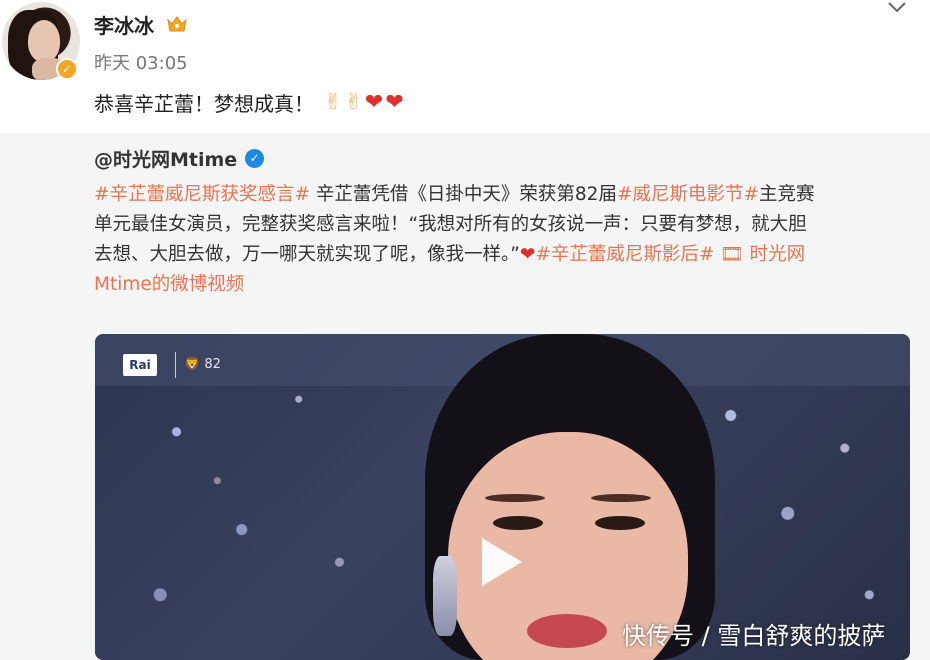  Describe the element at coordinates (141, 63) in the screenshot. I see `post-time: 昨天 03:05` at that location.